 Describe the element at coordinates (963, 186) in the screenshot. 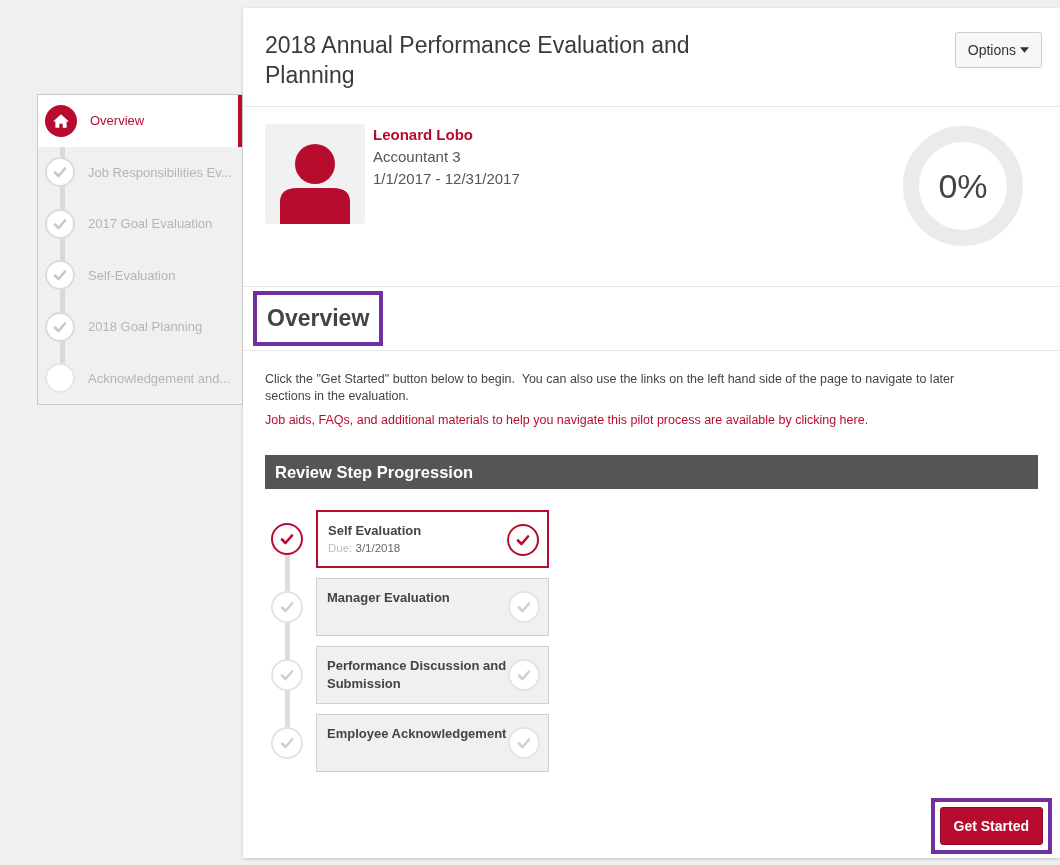

I see `progress-percent: 0%` at that location.